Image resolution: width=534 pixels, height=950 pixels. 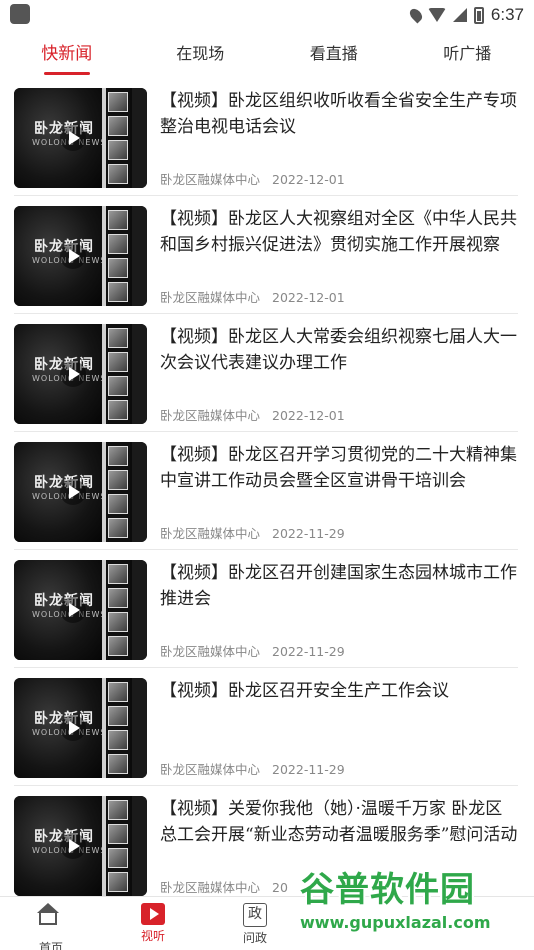 What do you see at coordinates (339, 691) in the screenshot?
I see `news-title: 【视频】卧龙区召开安全生产工作会议` at bounding box center [339, 691].